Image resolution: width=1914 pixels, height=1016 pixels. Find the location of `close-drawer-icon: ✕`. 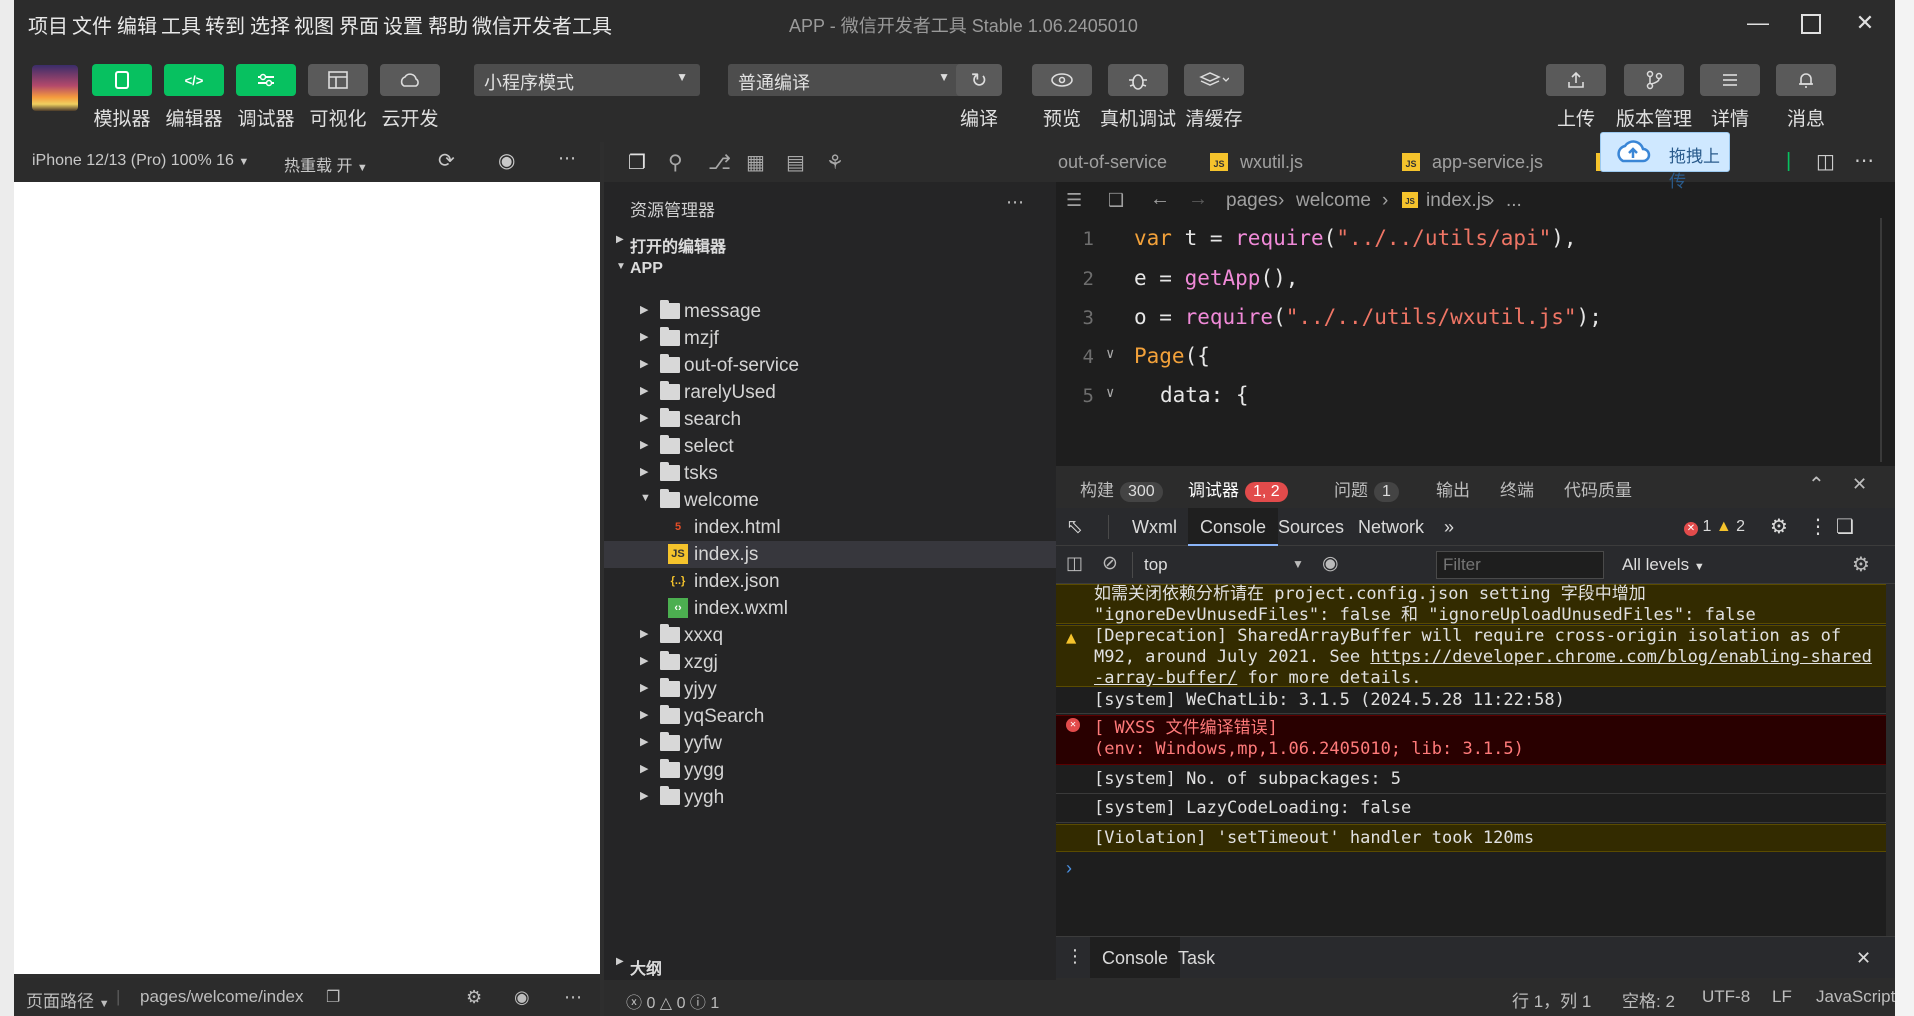

close-drawer-icon: ✕ is located at coordinates (1863, 958).